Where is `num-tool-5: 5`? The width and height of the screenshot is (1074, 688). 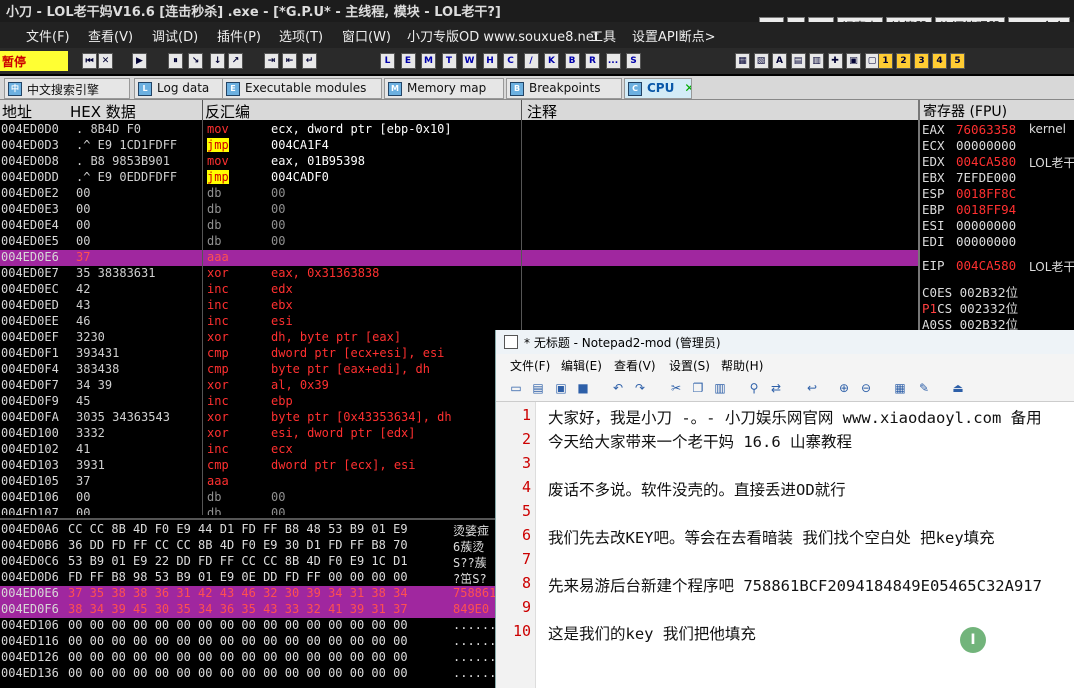 num-tool-5: 5 is located at coordinates (957, 61).